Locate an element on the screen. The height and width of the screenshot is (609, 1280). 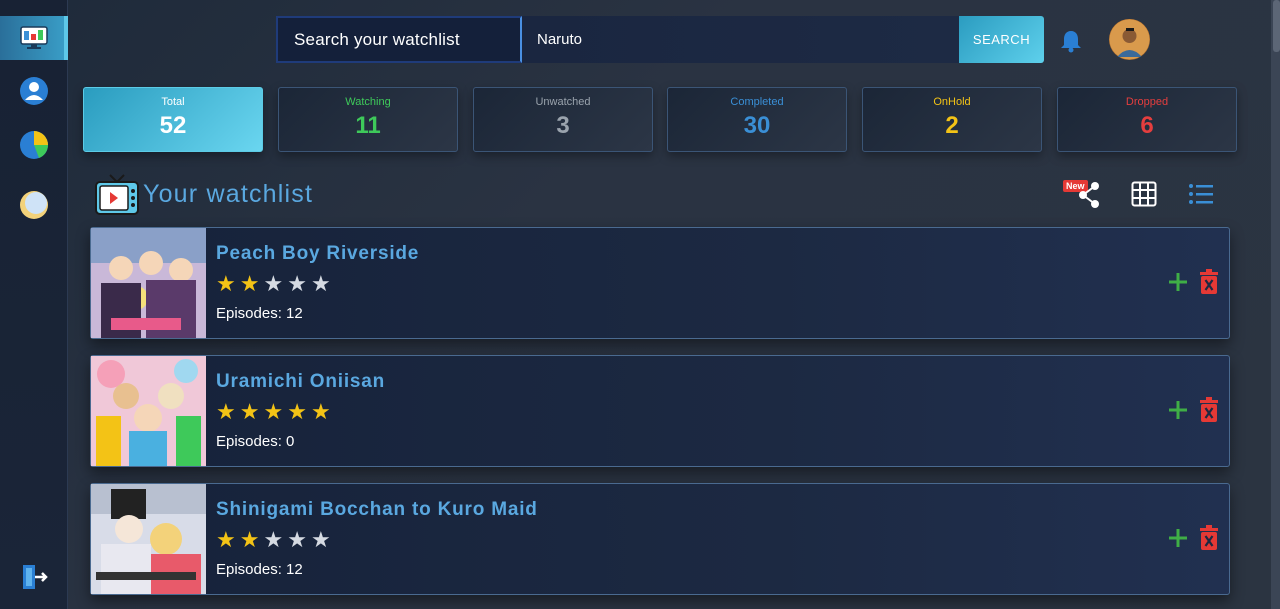
logout-icon is located at coordinates (35, 577).